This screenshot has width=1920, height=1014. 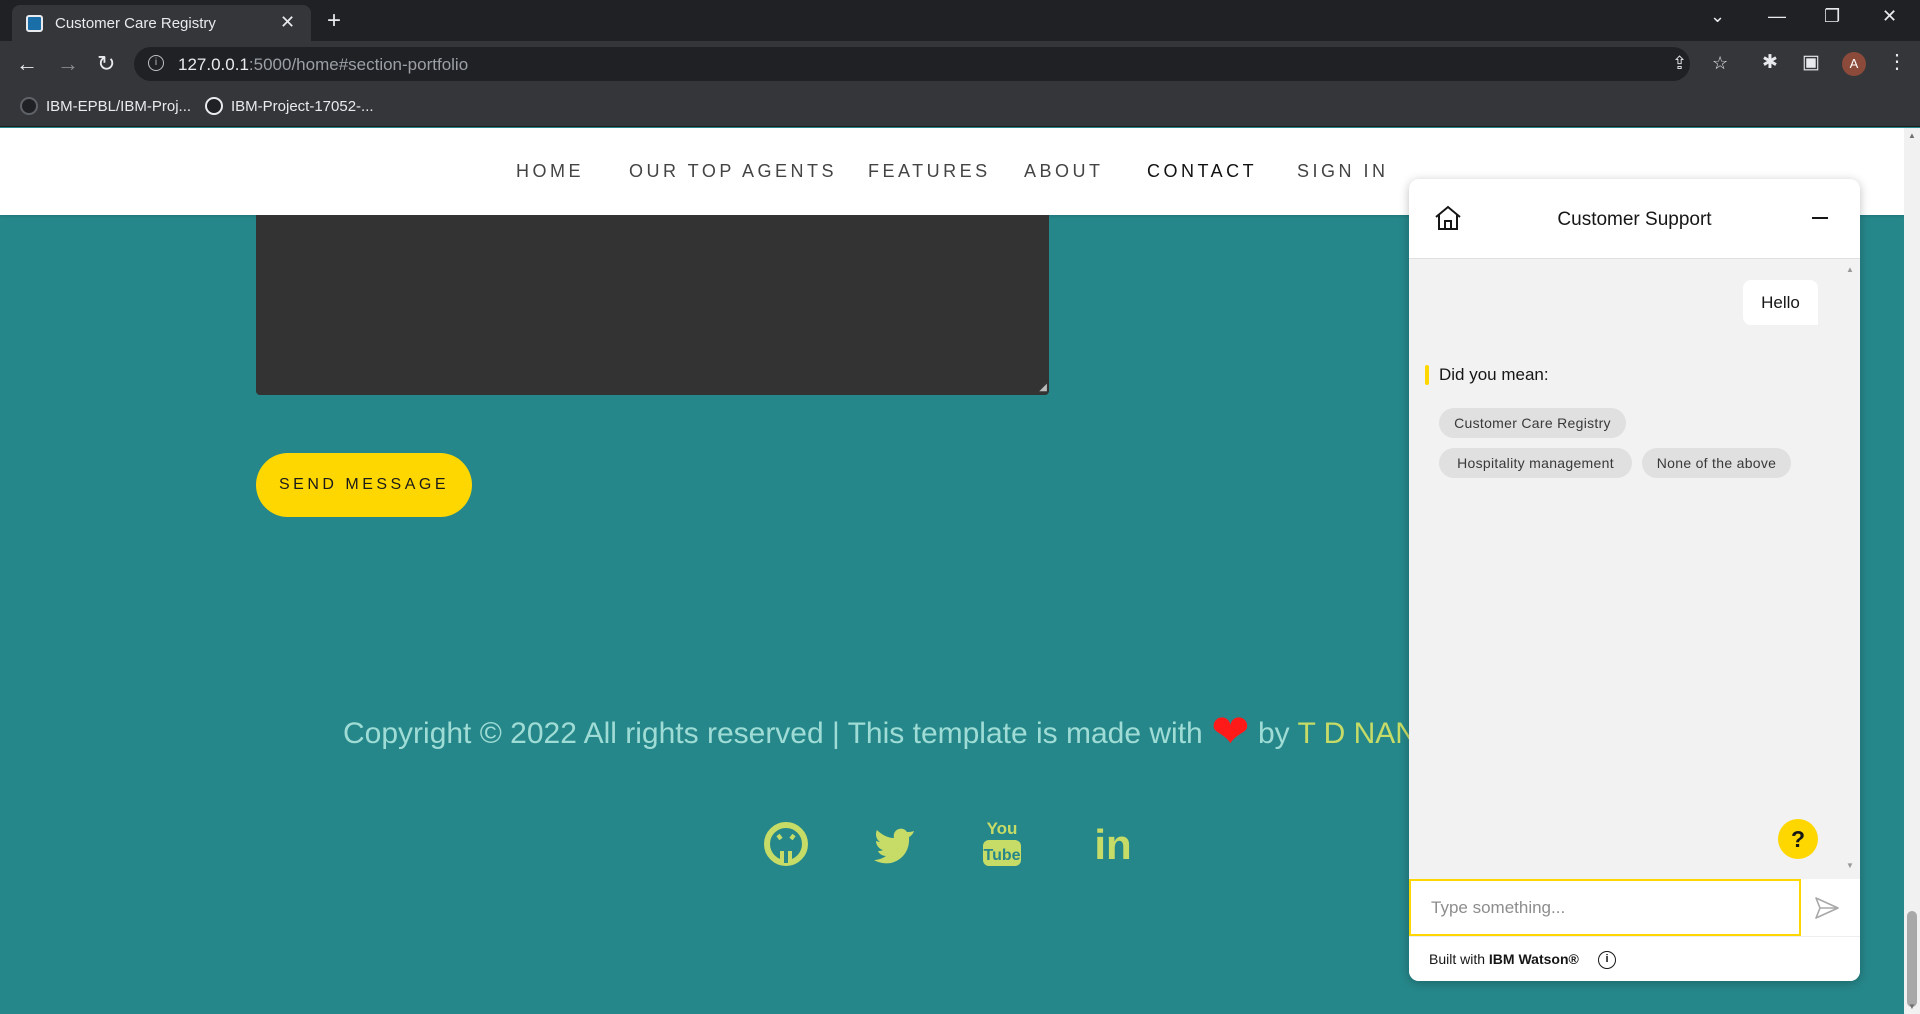 What do you see at coordinates (1832, 16) in the screenshot?
I see `restore-icon: ❐` at bounding box center [1832, 16].